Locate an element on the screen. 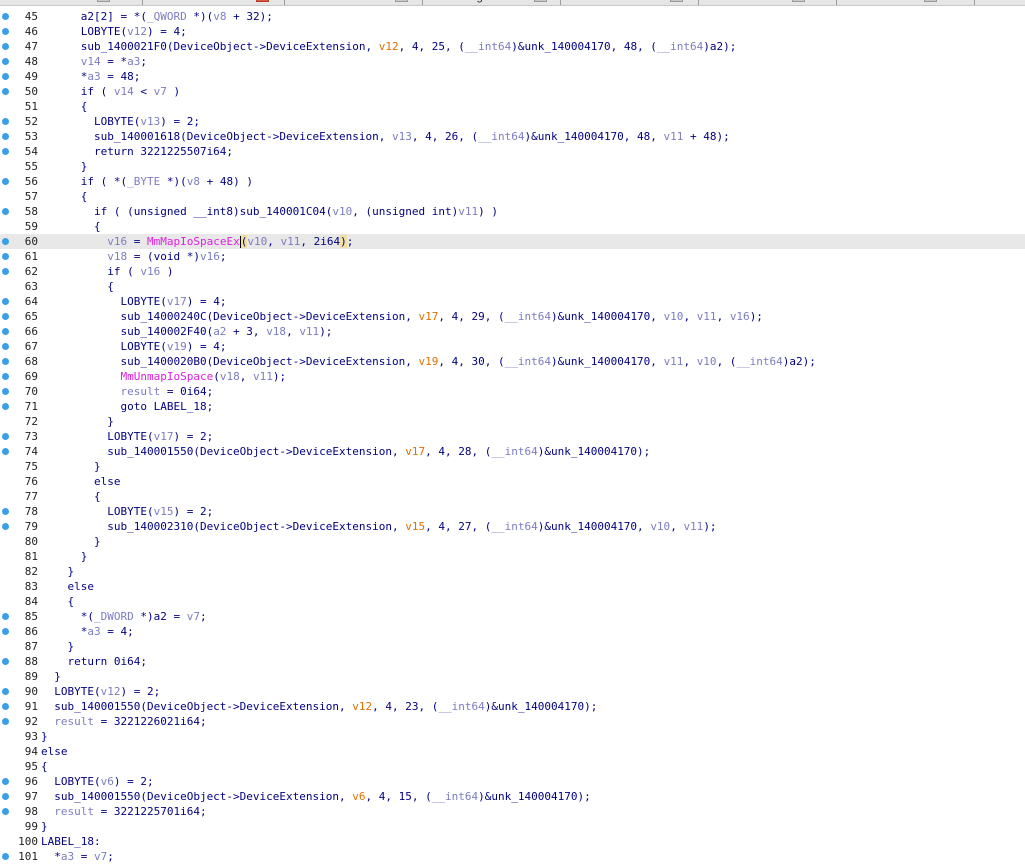 This screenshot has width=1025, height=864. code-line: 71 goto LABEL_18; is located at coordinates (512, 406).